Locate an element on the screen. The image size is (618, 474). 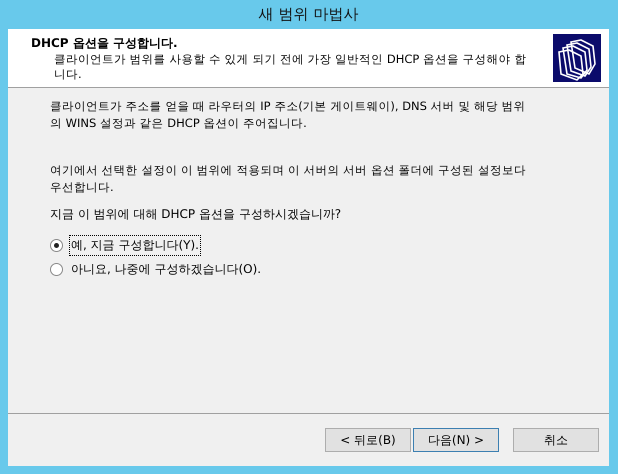
window-title: 새 범위 마법사 is located at coordinates (308, 14).